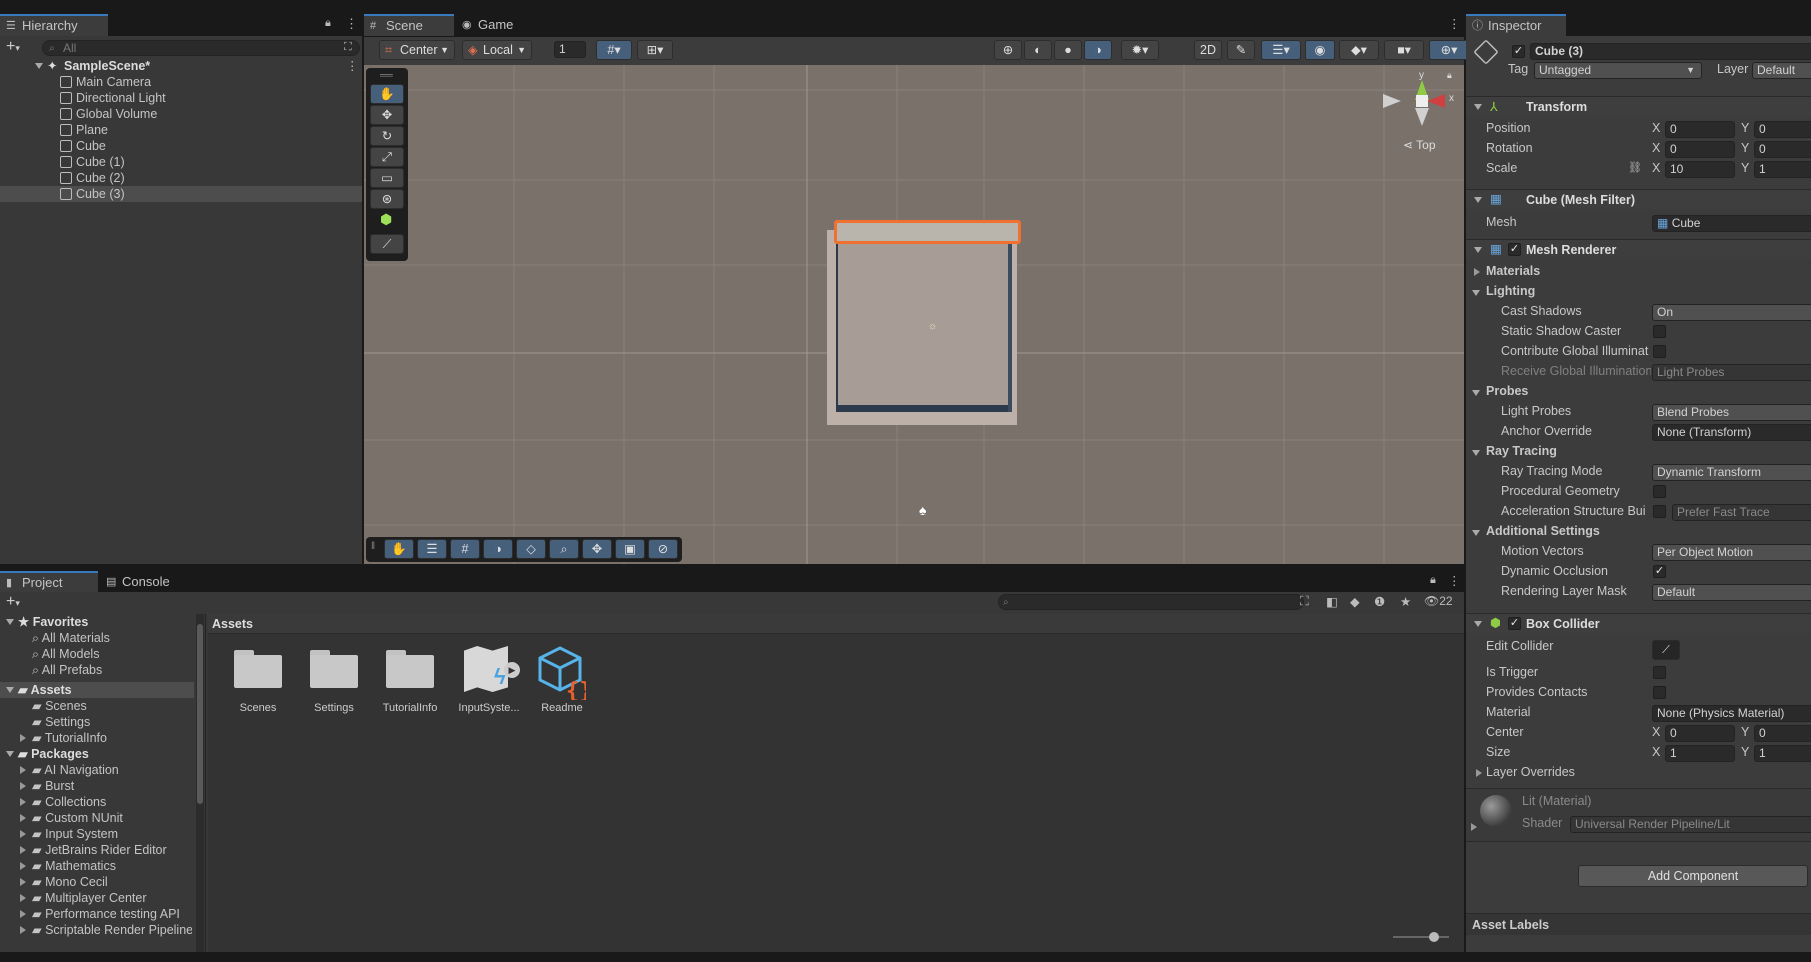 The width and height of the screenshot is (1811, 962). I want to click on mesh-renderer-header: ▦ ✓ Mesh Renderer, so click(1638, 249).